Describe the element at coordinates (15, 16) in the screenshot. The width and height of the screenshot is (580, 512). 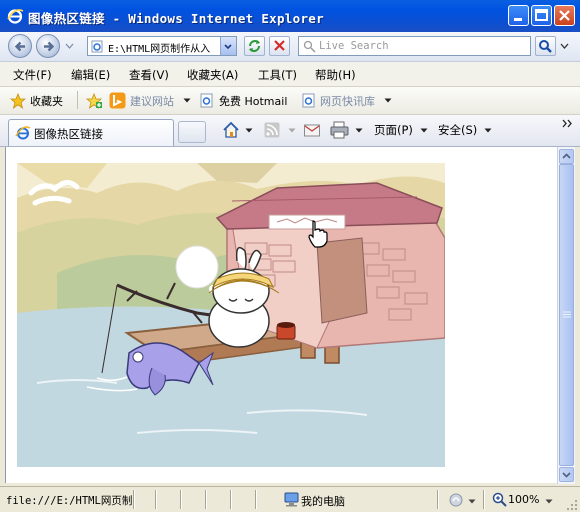
I see `ie-logo-icon` at that location.